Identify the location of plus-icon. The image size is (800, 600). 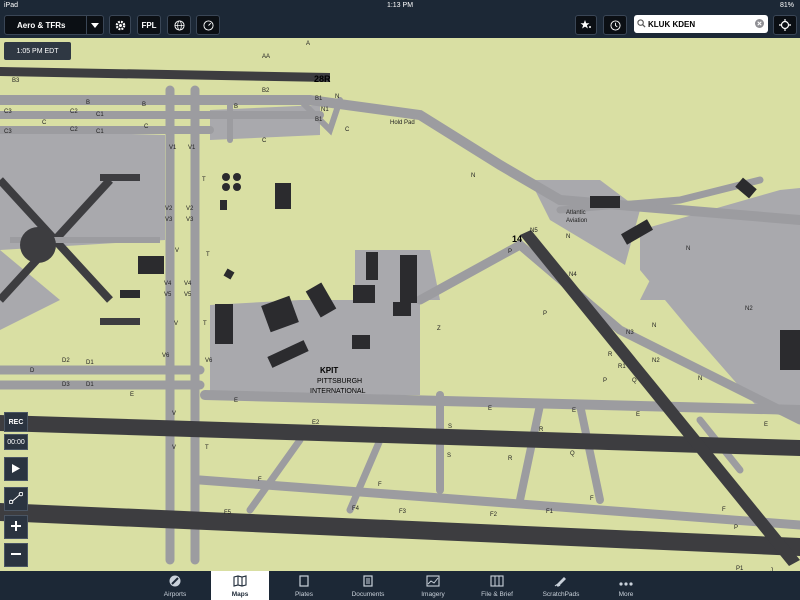
(16, 527).